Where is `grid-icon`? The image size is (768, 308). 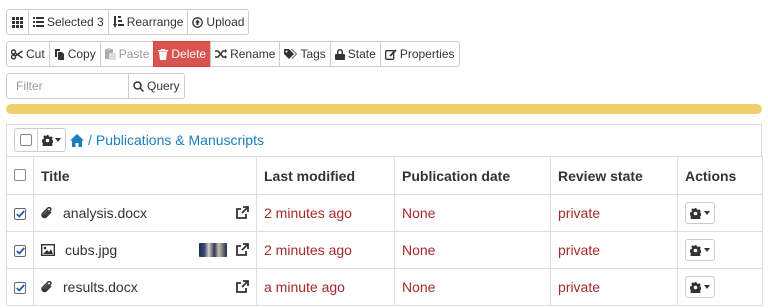 grid-icon is located at coordinates (17, 22).